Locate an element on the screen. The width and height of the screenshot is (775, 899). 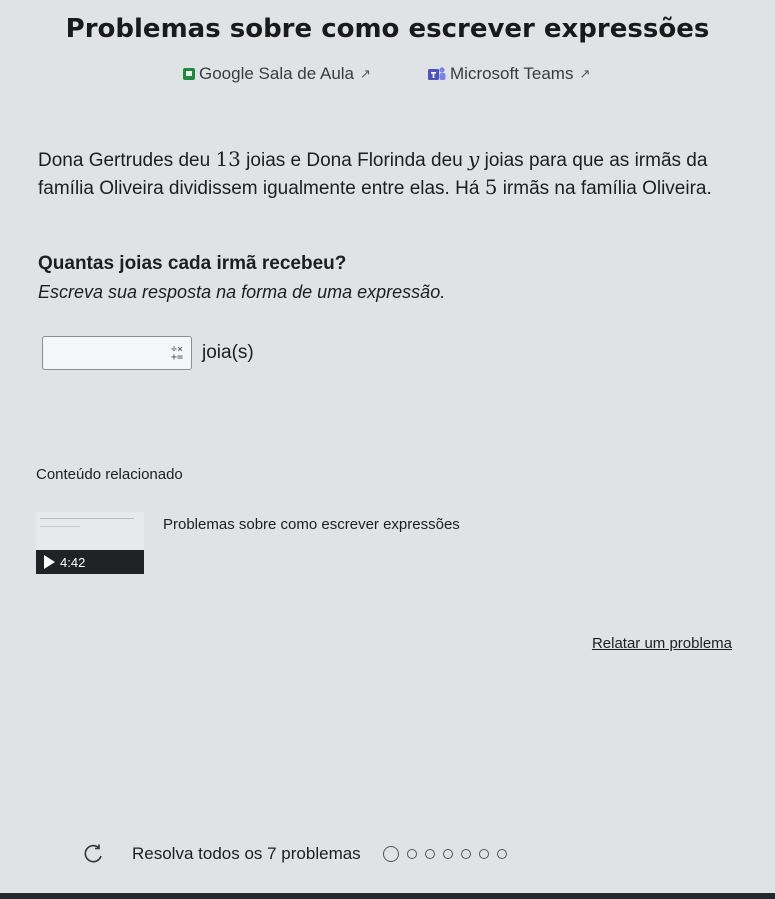
microsoft-teams-link: Microsoft Teams ↗ is located at coordinates (509, 74).